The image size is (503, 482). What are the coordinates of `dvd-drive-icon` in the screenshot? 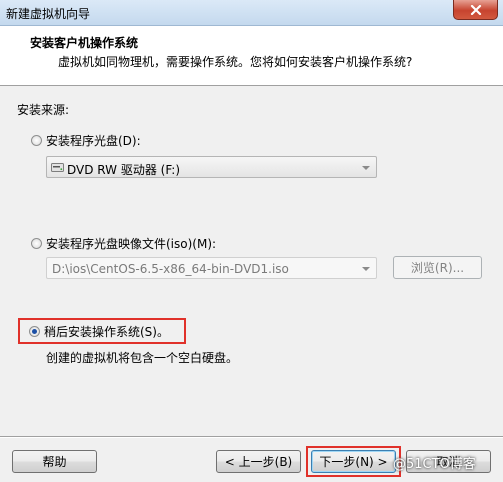 It's located at (57, 167).